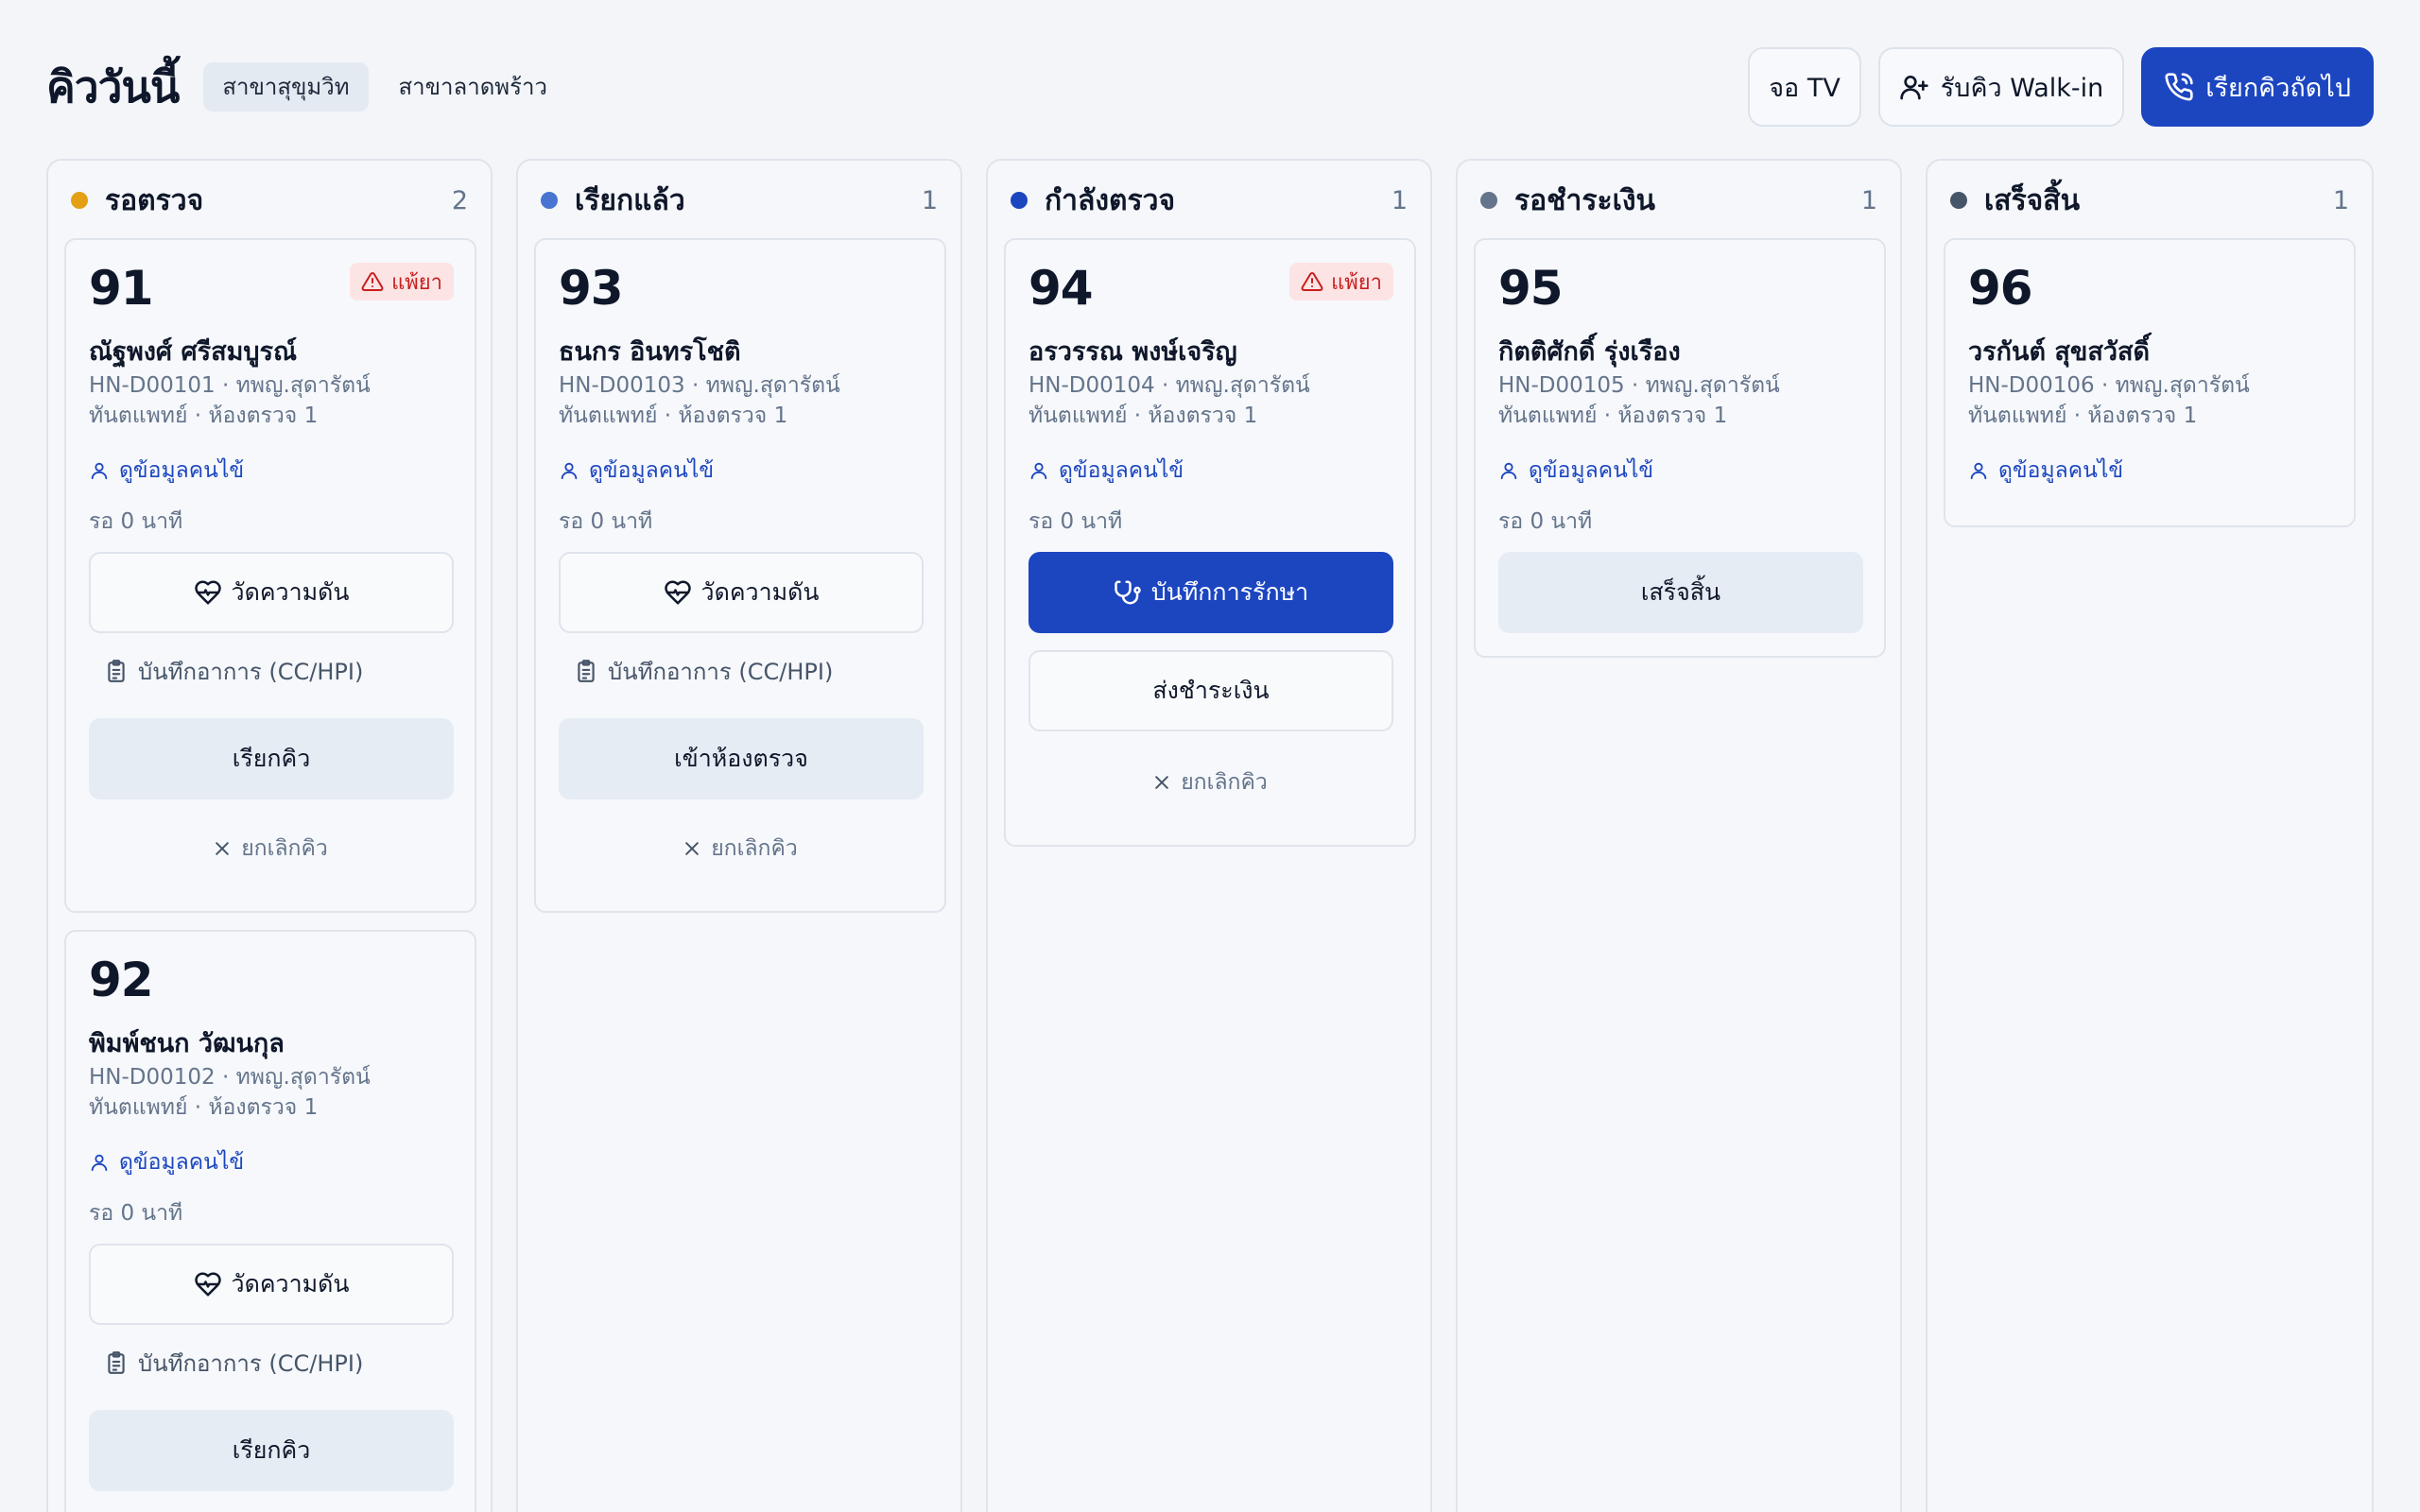 The height and width of the screenshot is (1512, 2420). I want to click on header-actions: จอ TV รับคิว Walk-in เรียกคิวถัดไป, so click(2061, 87).